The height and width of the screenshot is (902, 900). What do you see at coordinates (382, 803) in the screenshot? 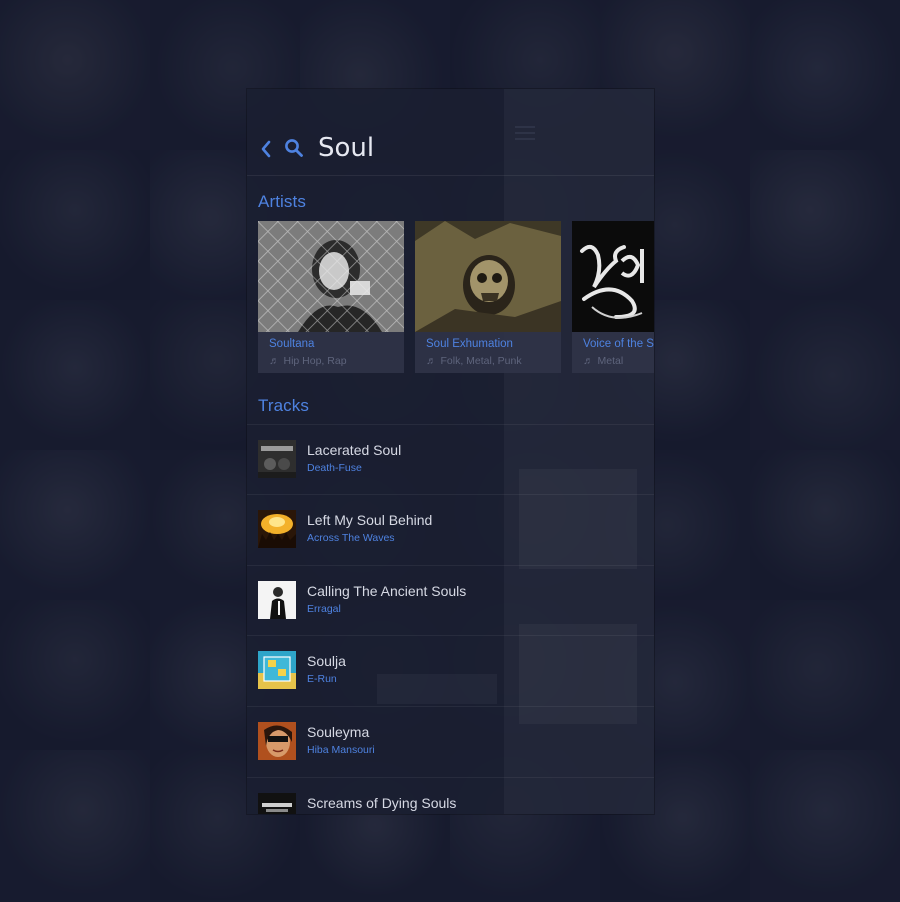
I see `track-title: Screams of Dying Souls` at bounding box center [382, 803].